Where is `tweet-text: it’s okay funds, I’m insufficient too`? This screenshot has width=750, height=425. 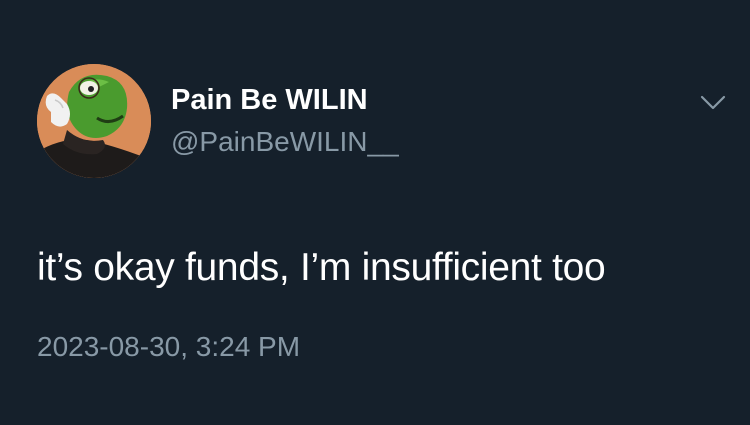
tweet-text: it’s okay funds, I’m insufficient too is located at coordinates (321, 267).